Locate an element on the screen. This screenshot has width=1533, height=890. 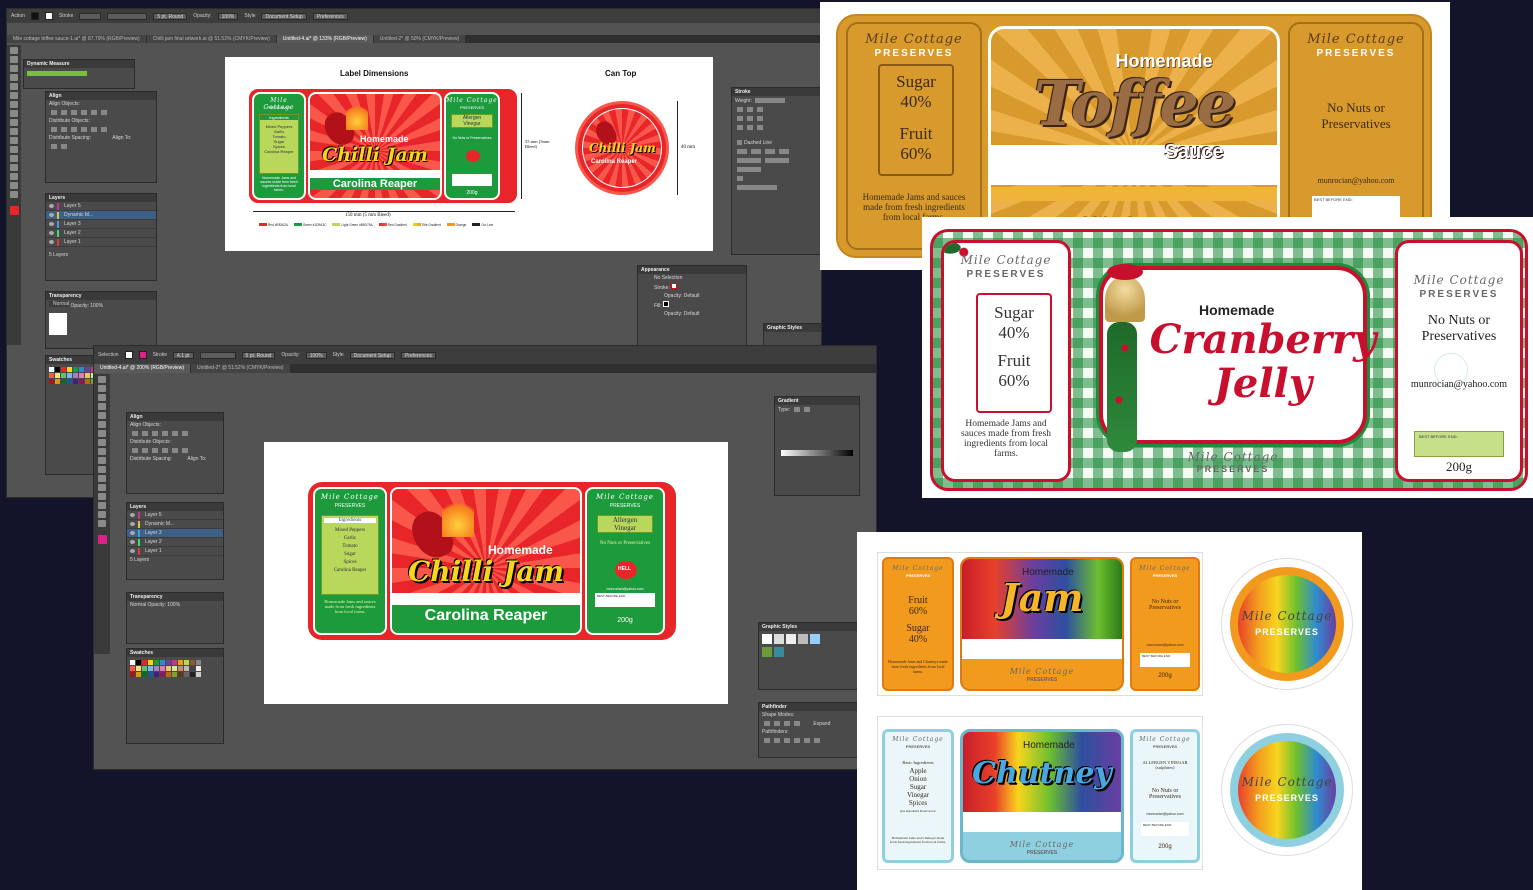
unite-icon is located at coordinates (767, 723).